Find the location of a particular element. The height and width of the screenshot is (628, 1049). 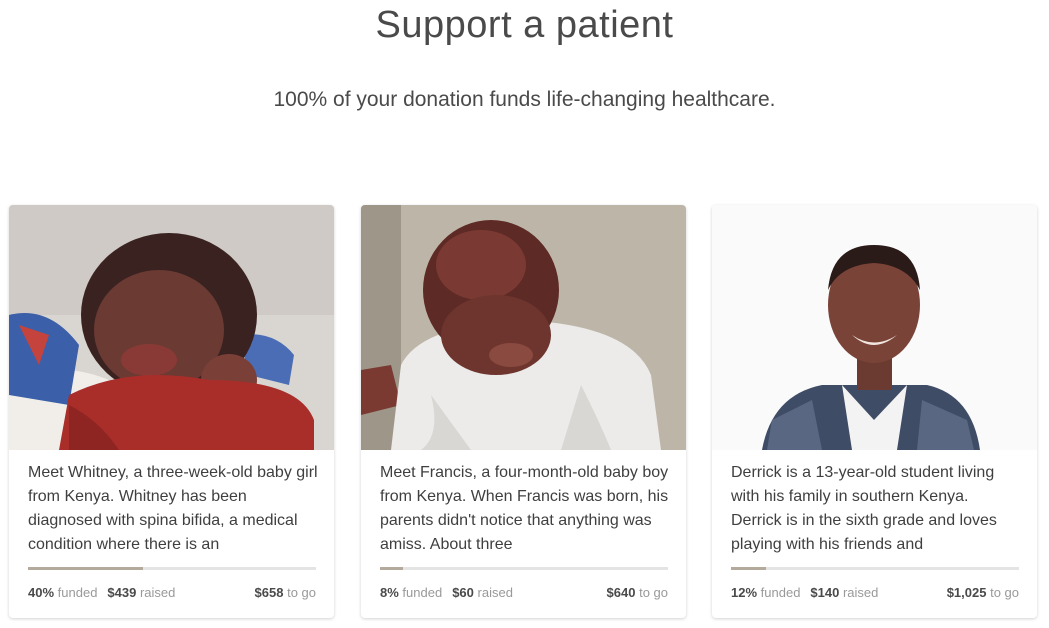

funding-stats: 8% funded $60 raised $640 to go is located at coordinates (524, 592).